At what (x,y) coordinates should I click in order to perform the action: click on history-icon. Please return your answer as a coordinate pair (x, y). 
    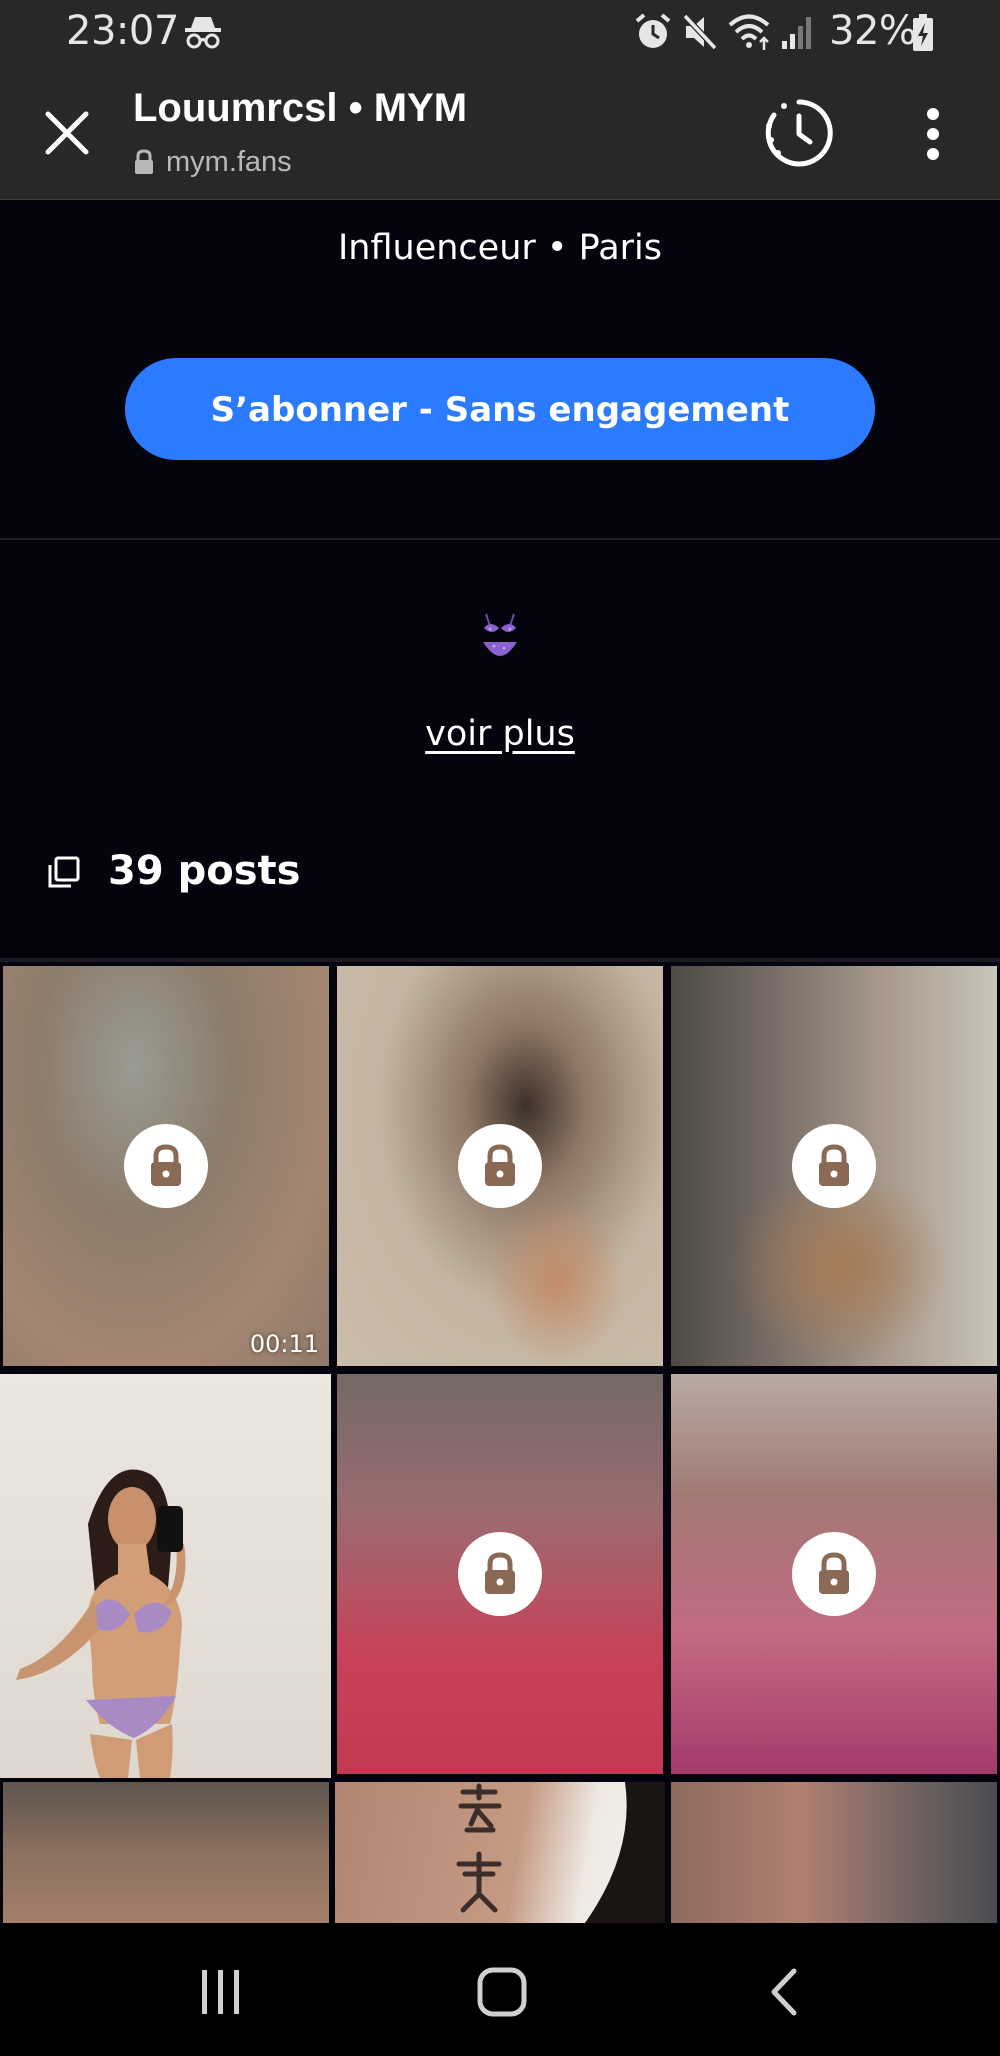
    Looking at the image, I should click on (799, 133).